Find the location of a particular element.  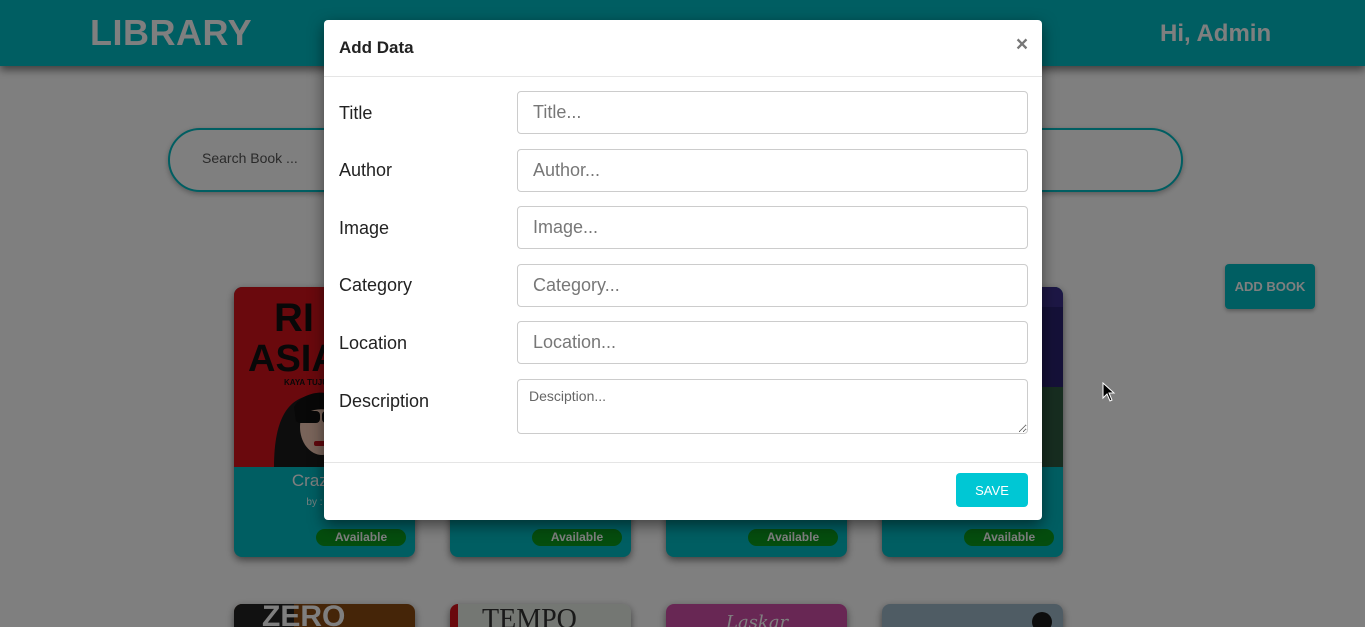

modal-footer: SAVE is located at coordinates (683, 491).